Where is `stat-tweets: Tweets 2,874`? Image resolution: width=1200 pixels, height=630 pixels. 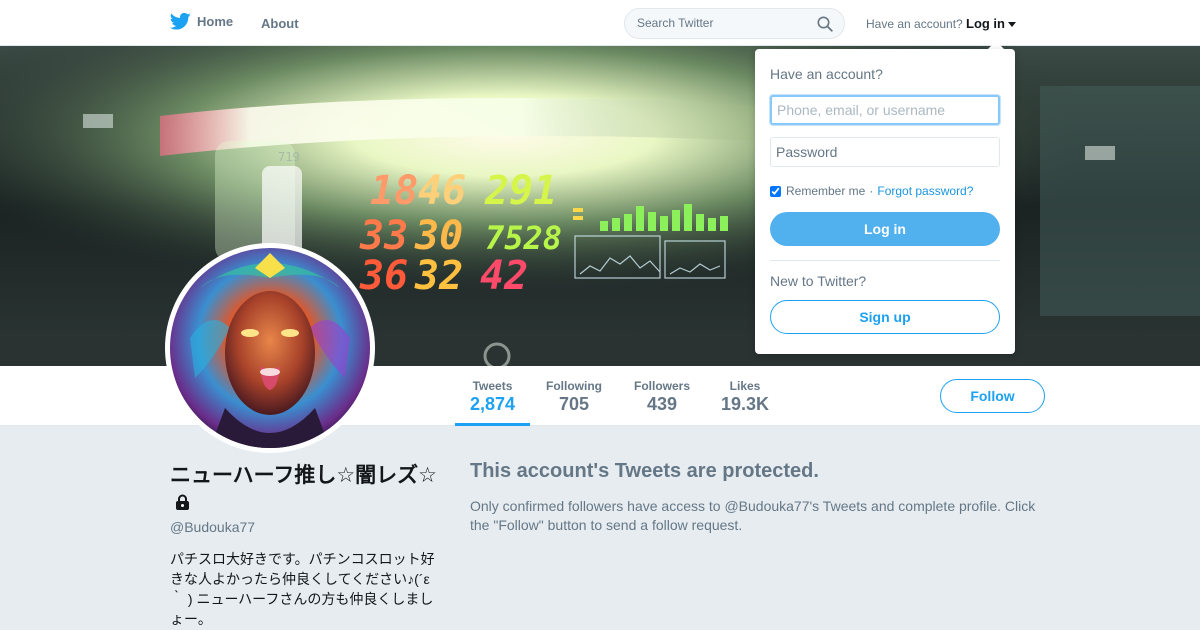
stat-tweets: Tweets 2,874 is located at coordinates (492, 396).